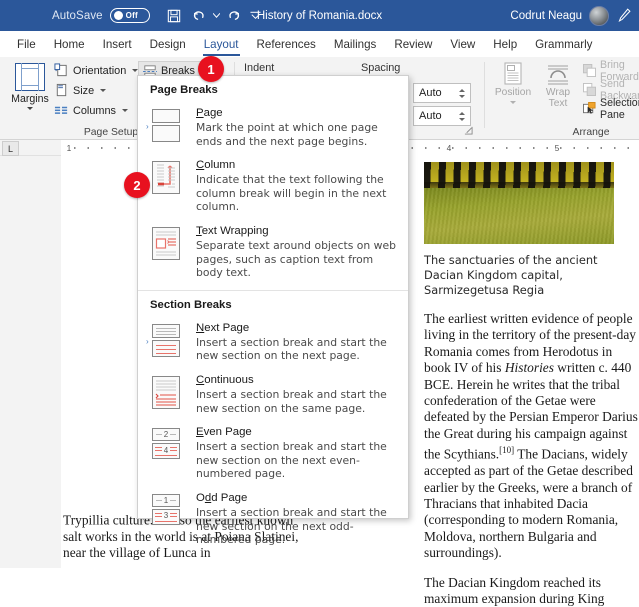  What do you see at coordinates (174, 16) in the screenshot?
I see `save-icon` at bounding box center [174, 16].